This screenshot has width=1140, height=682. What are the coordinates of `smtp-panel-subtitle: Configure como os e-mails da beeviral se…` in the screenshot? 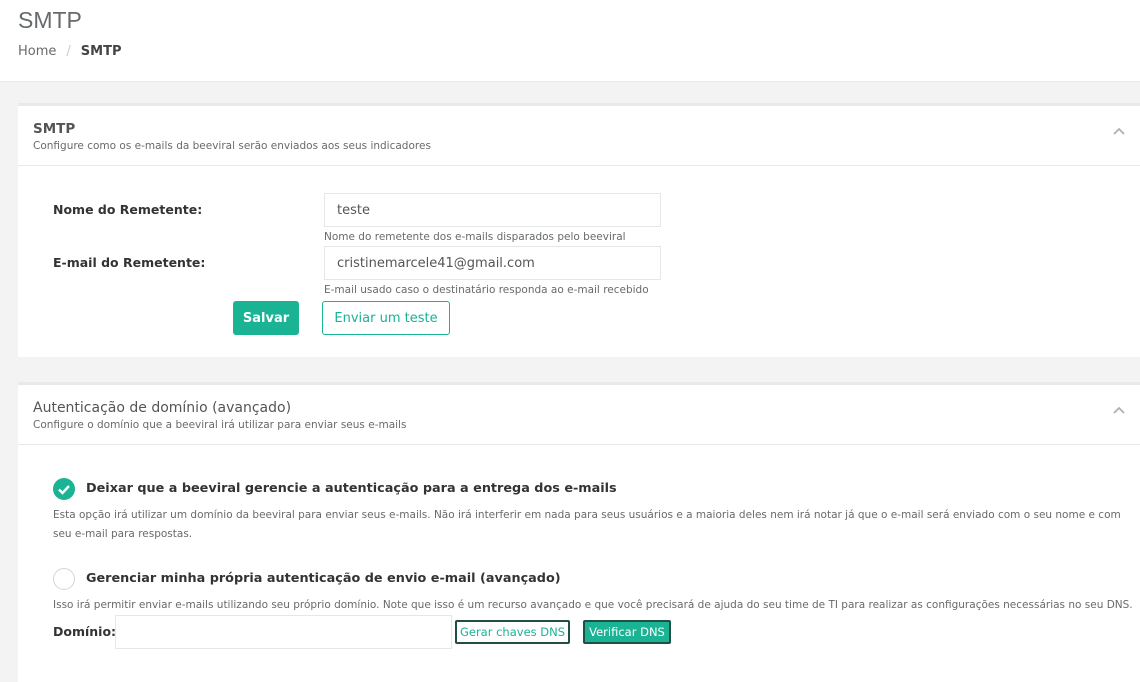 It's located at (232, 146).